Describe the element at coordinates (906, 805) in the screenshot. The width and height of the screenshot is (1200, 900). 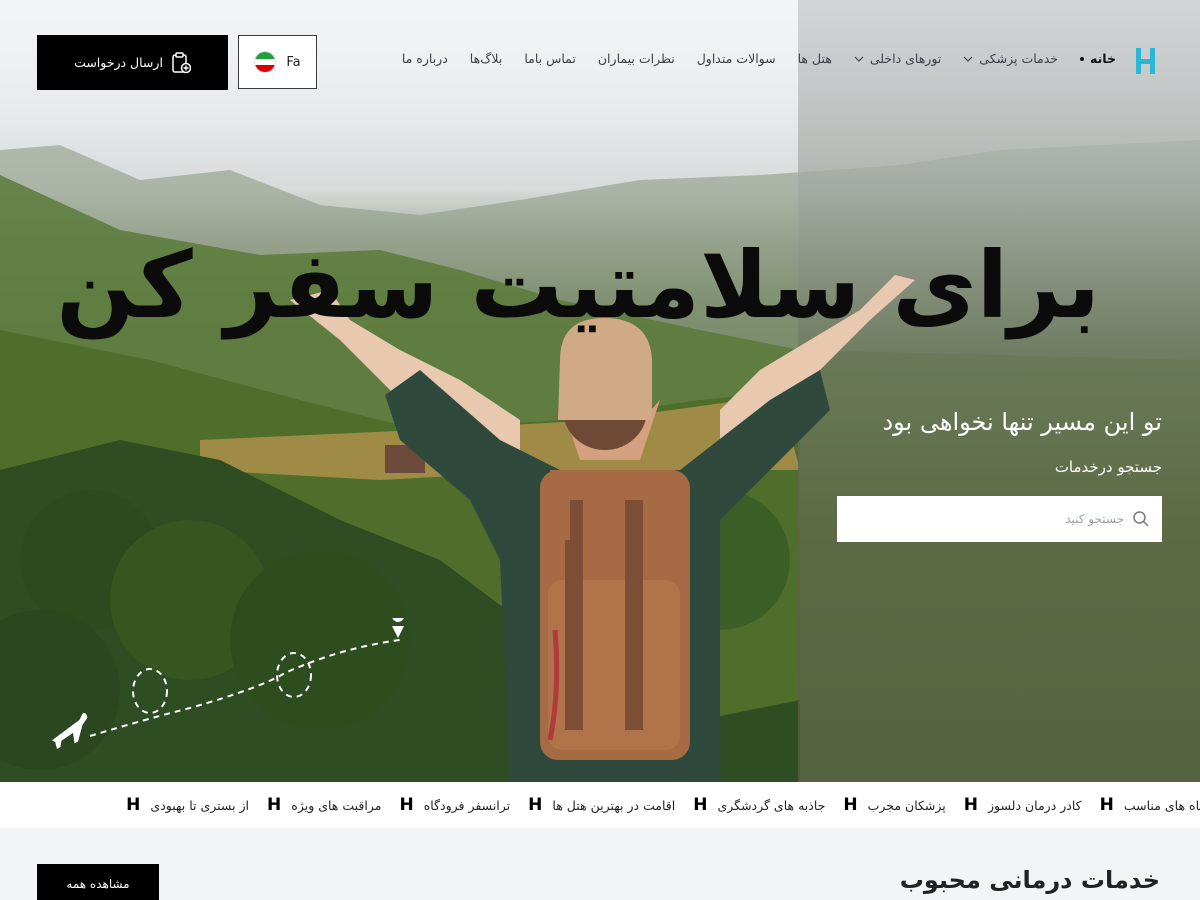
I see `ticker-label: پزشکان مجرب` at that location.